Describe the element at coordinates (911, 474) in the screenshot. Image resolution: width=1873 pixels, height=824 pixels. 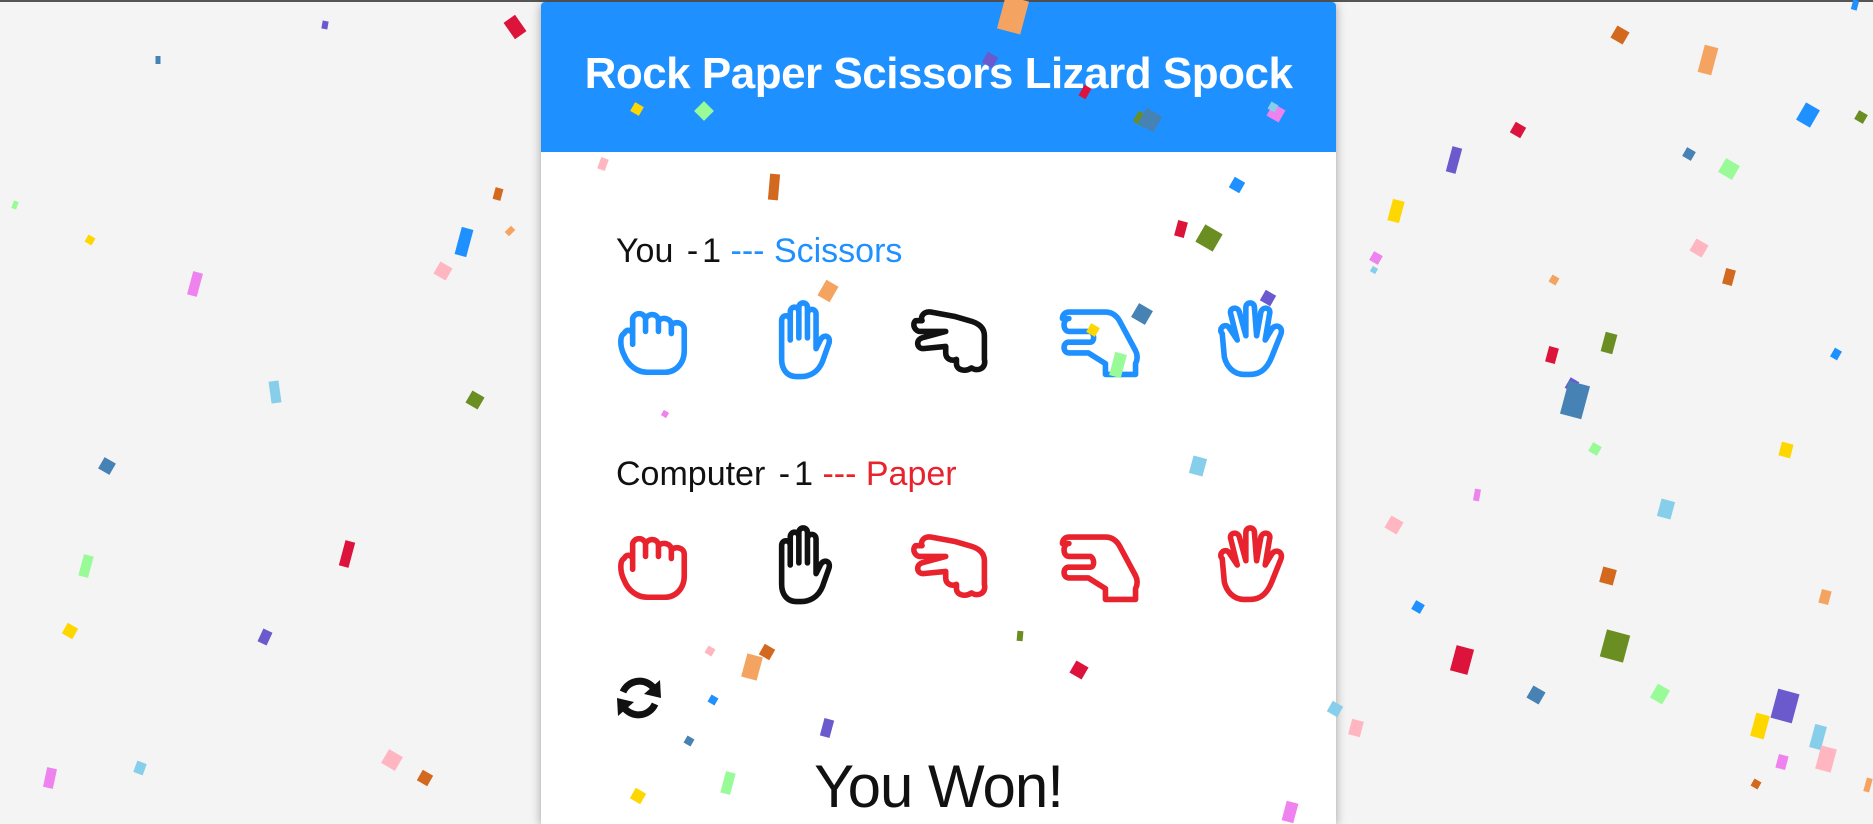
I see `computer-choice: Paper` at that location.